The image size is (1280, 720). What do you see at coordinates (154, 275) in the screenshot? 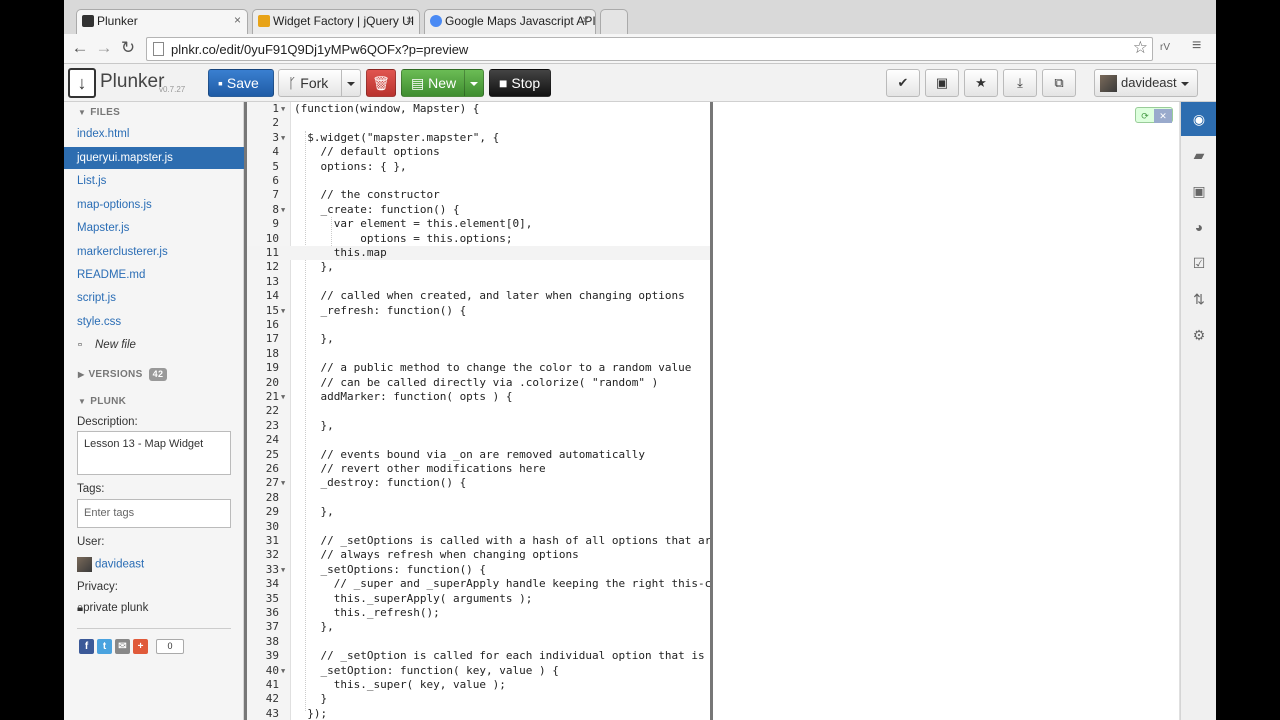
I see `file-item: README.md` at bounding box center [154, 275].